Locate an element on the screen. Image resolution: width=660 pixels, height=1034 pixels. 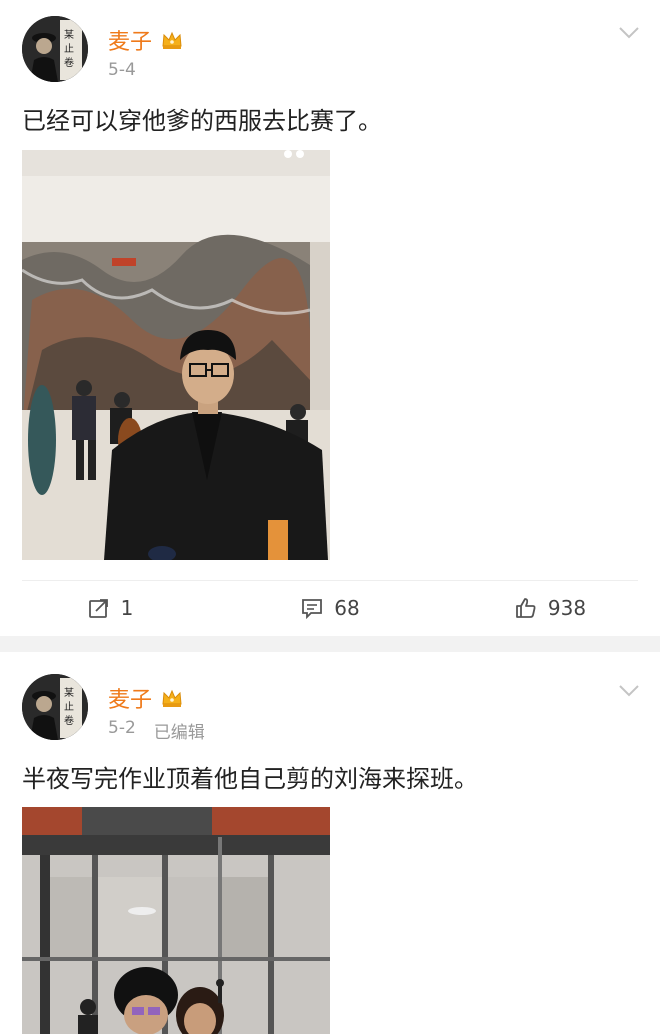
like-icon is located at coordinates (526, 608).